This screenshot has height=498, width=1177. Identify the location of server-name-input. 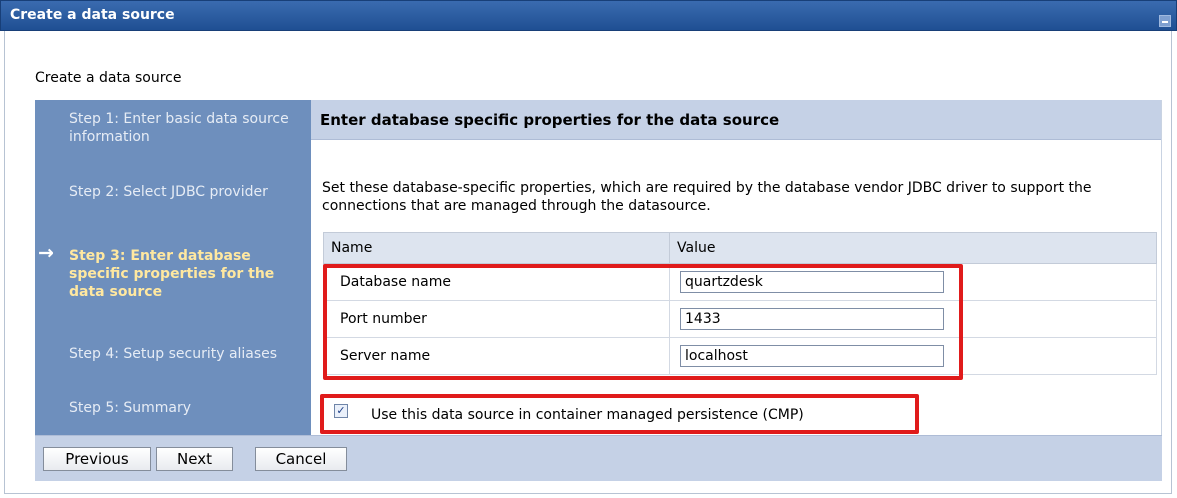
(812, 356).